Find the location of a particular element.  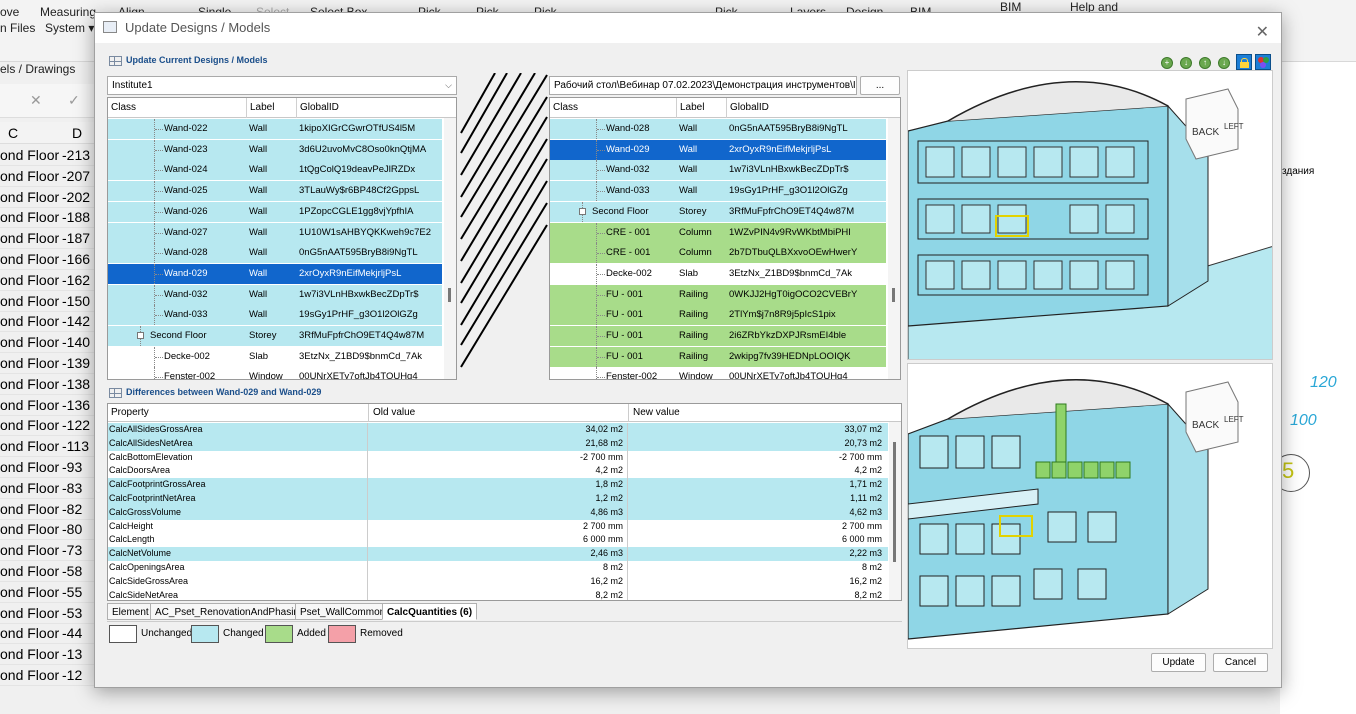

tree-row: FU - 001 Railing 2i6ZRbYkzDXPJRsmEI4ble is located at coordinates (718, 336).